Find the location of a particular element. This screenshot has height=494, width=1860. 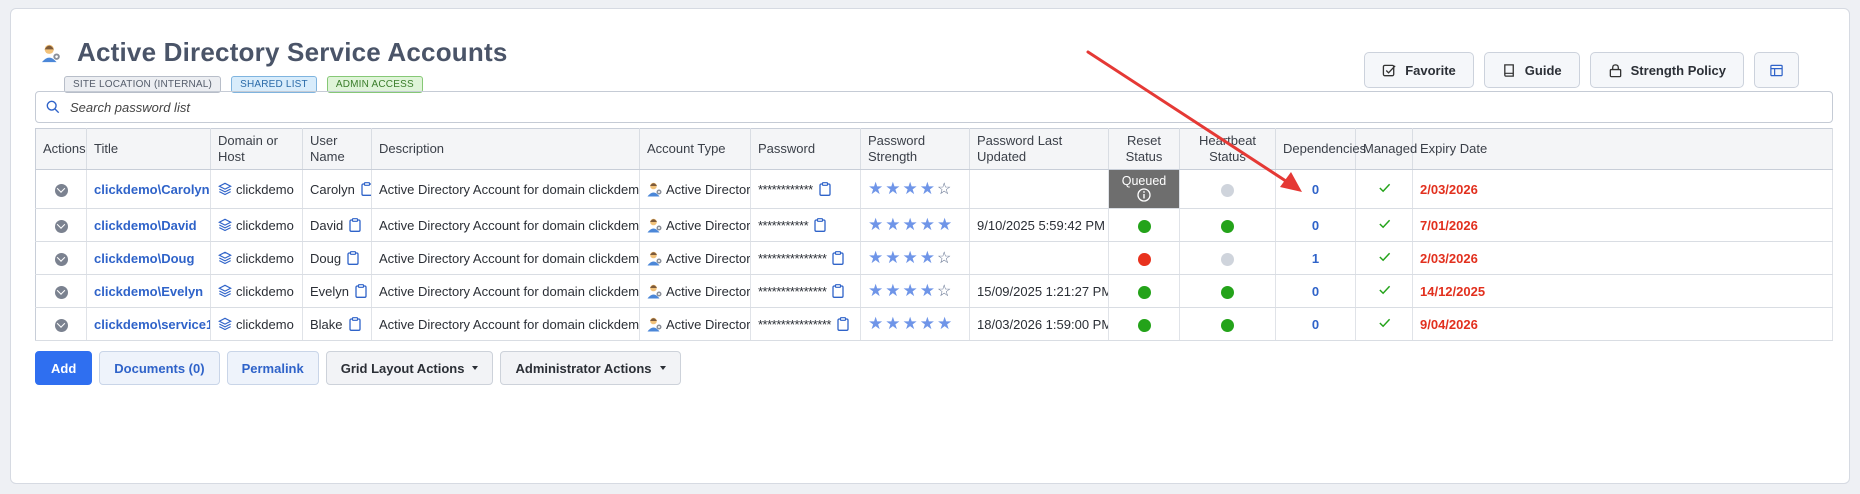

dependencies-cell: 1 is located at coordinates (1315, 258).